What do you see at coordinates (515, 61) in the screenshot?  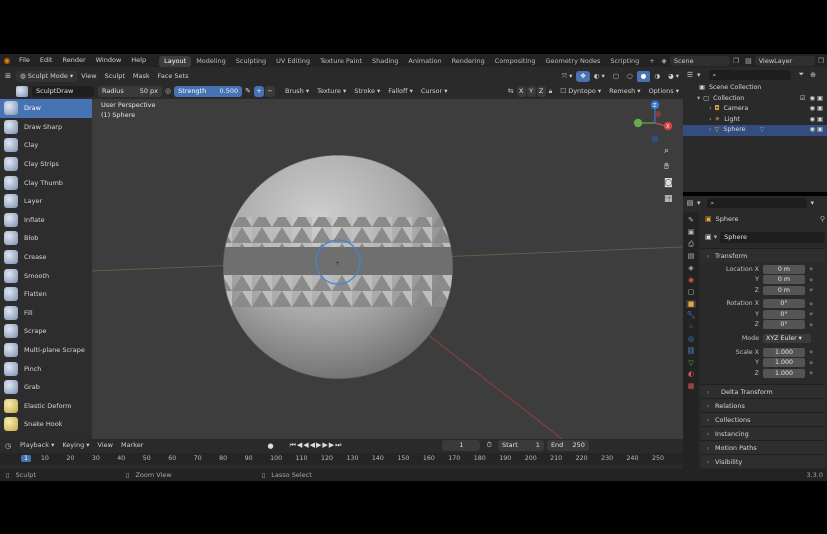 I see `tab-compositing: Compositing` at bounding box center [515, 61].